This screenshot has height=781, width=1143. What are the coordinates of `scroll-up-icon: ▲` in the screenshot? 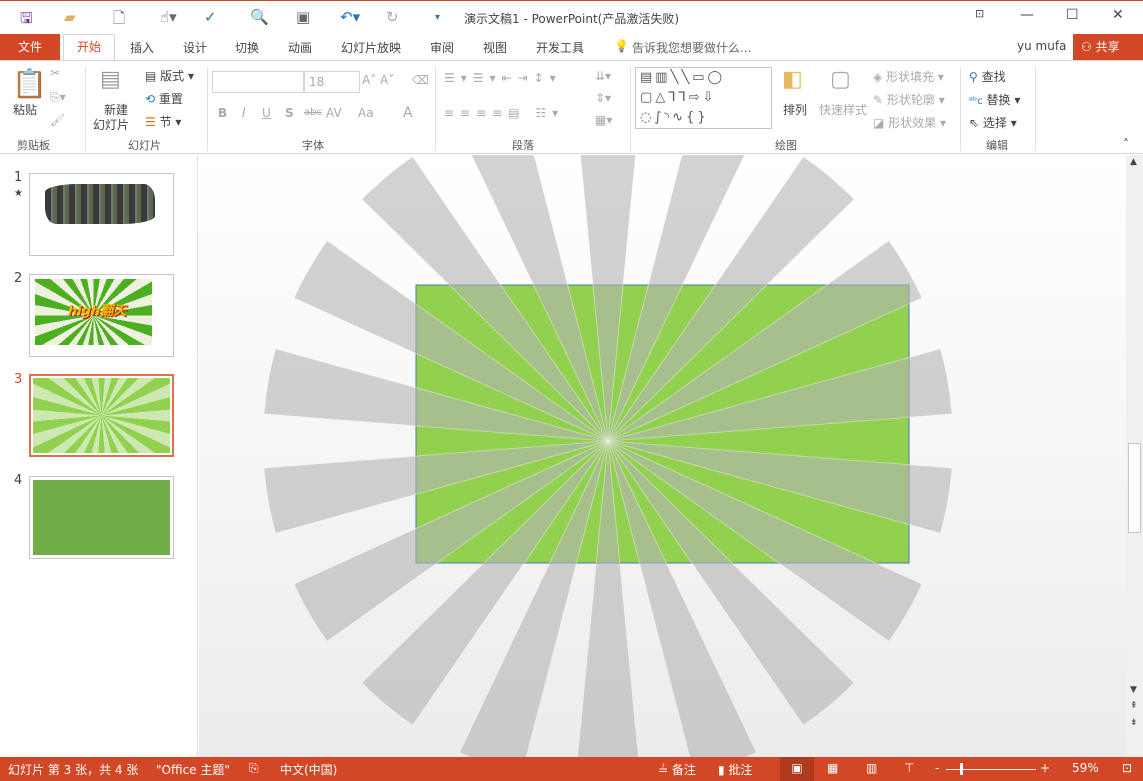 It's located at (1133, 162).